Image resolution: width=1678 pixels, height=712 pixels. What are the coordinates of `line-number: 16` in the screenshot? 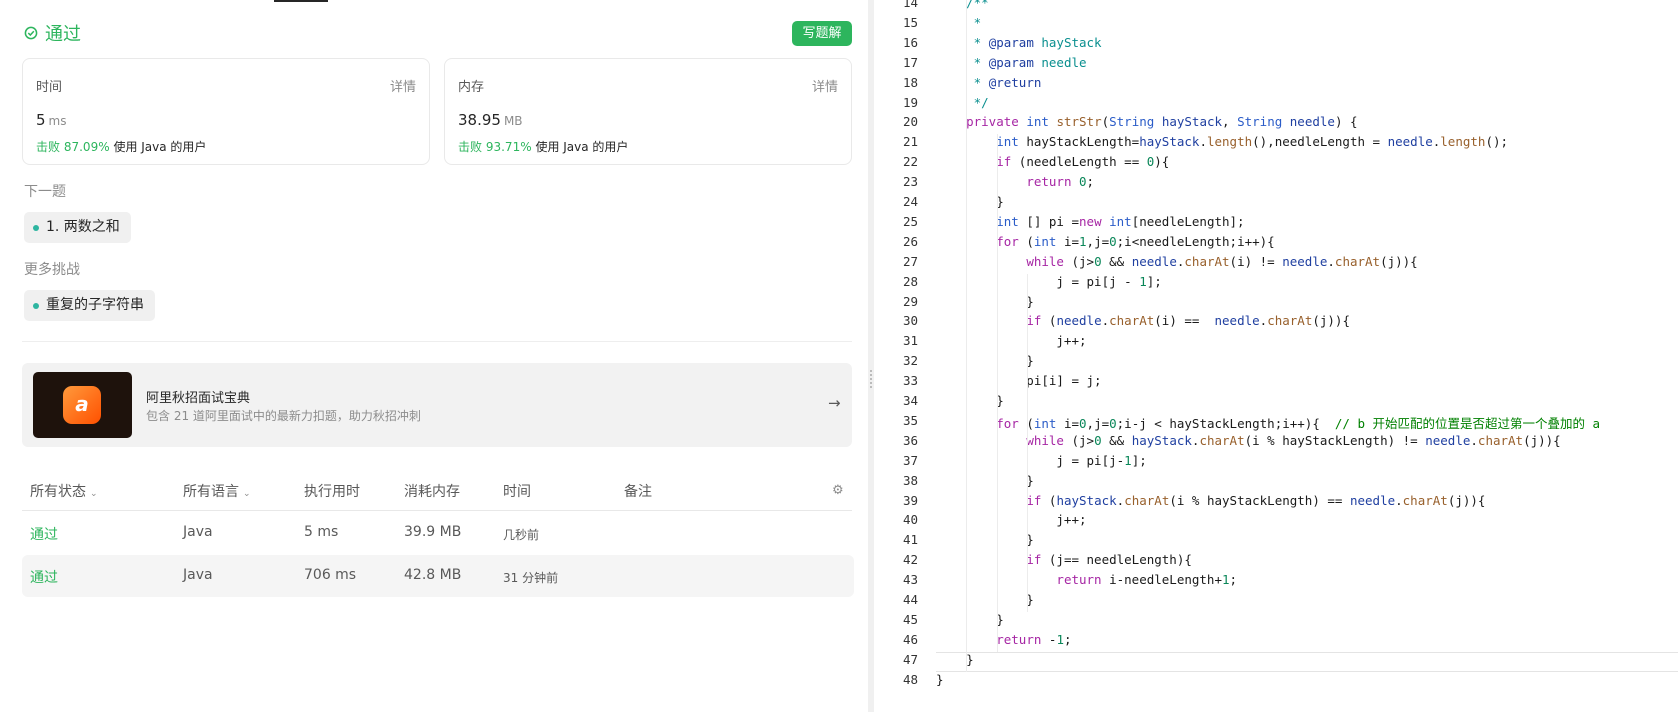 It's located at (910, 42).